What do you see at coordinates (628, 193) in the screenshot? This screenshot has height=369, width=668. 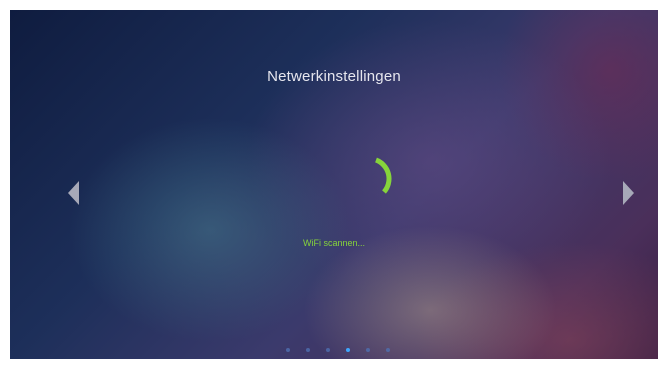 I see `chevron-right-icon` at bounding box center [628, 193].